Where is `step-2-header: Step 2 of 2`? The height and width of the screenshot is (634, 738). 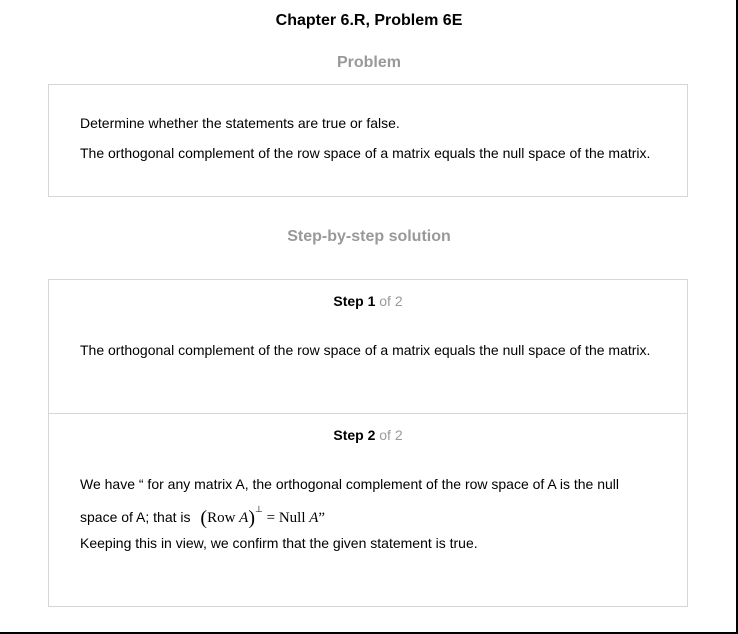
step-2-header: Step 2 of 2 is located at coordinates (368, 435).